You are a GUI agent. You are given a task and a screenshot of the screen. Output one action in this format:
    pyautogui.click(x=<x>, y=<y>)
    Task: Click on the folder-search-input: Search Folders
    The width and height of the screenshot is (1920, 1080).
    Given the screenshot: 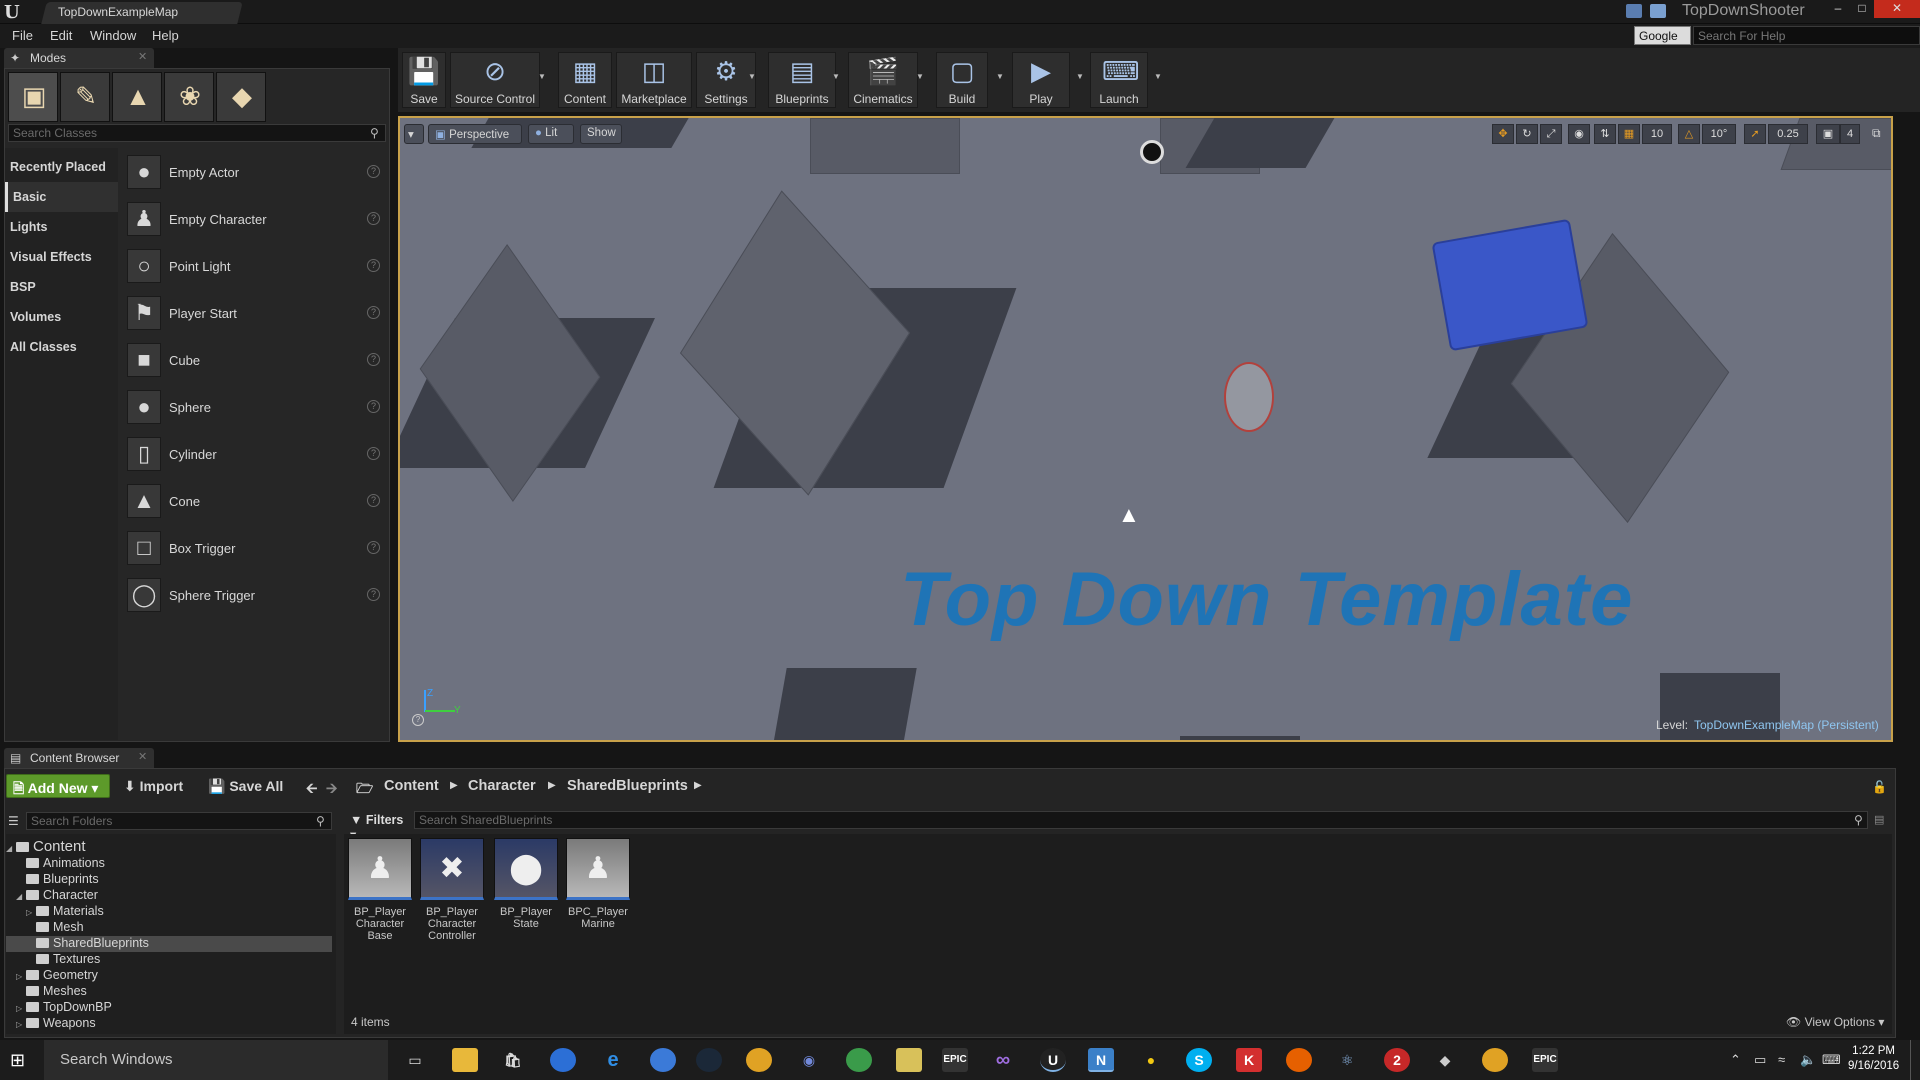 What is the action you would take?
    pyautogui.click(x=179, y=821)
    